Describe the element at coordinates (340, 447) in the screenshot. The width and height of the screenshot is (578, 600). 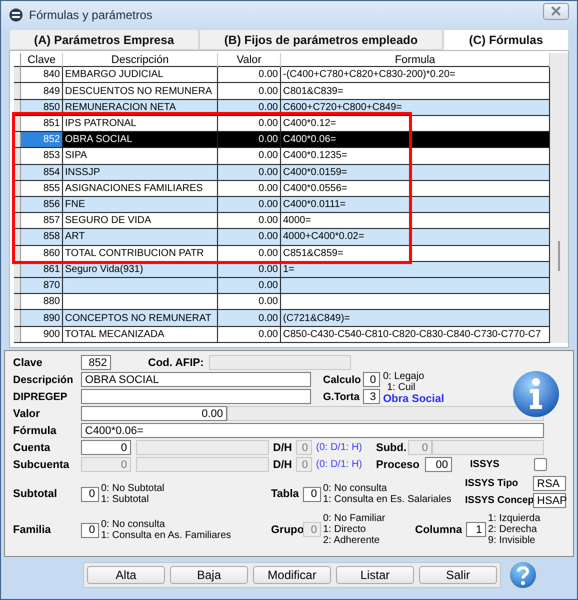
I see `option-hint: (0: D/1: H)` at that location.